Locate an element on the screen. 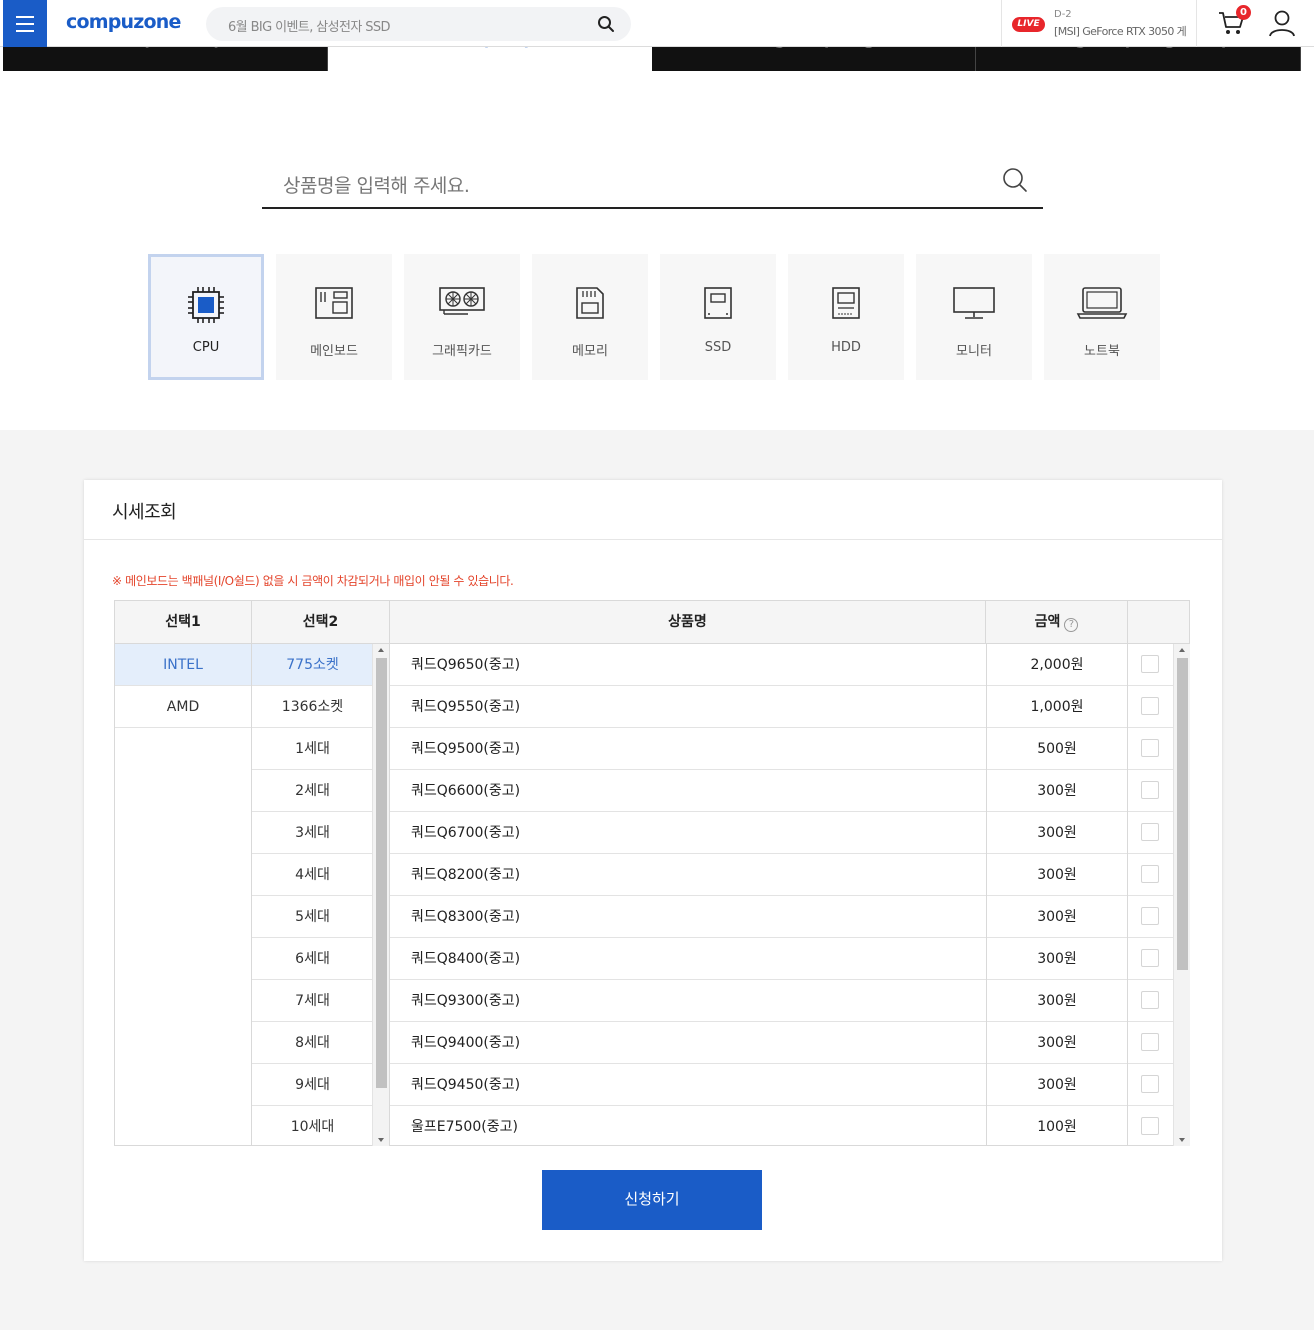 The image size is (1314, 1330). category-mainboard: 메인보드 is located at coordinates (334, 317).